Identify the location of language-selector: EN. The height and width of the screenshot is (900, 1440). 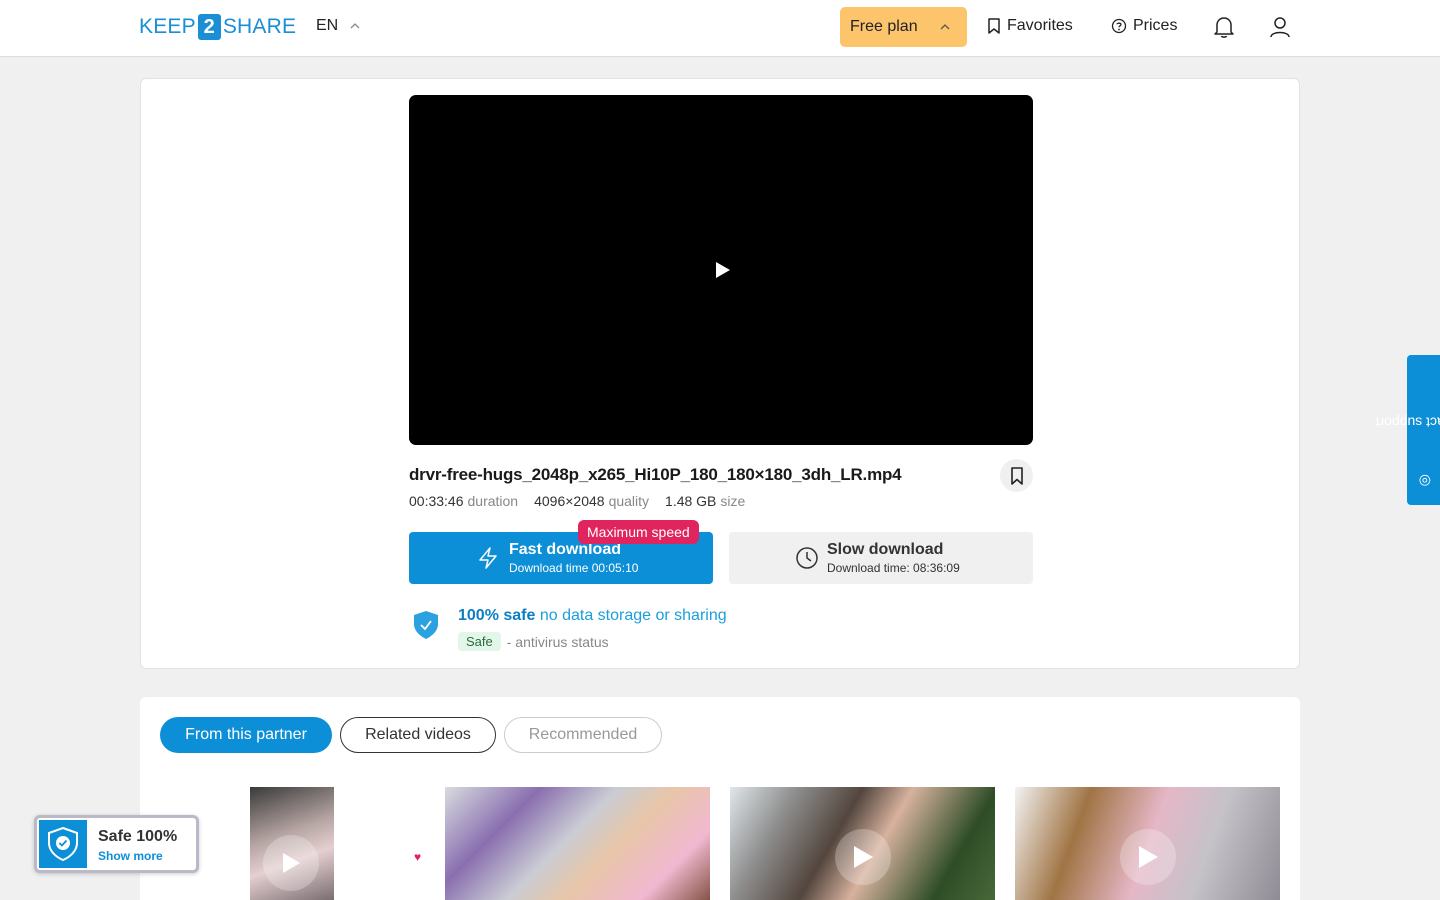
(338, 26).